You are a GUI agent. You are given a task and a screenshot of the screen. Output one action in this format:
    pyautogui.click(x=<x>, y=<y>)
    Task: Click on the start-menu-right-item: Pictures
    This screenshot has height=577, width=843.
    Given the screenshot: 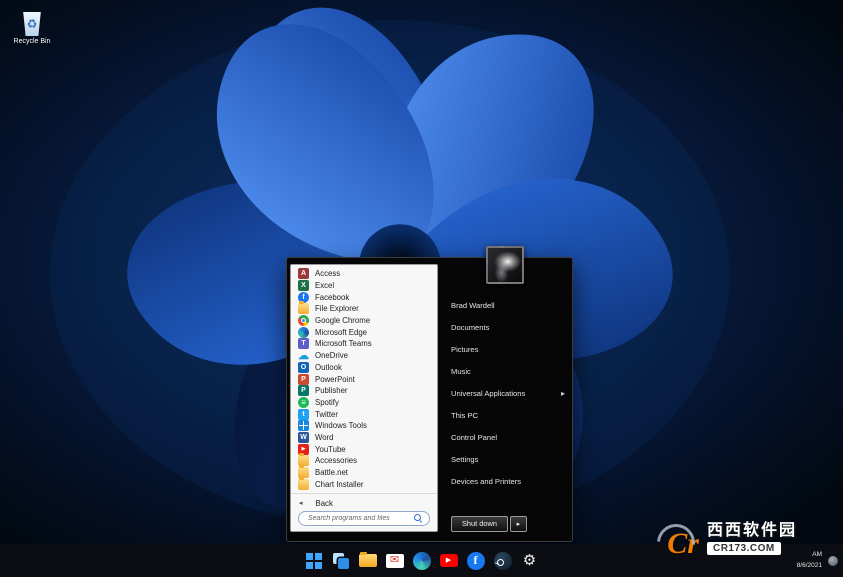 What is the action you would take?
    pyautogui.click(x=505, y=349)
    